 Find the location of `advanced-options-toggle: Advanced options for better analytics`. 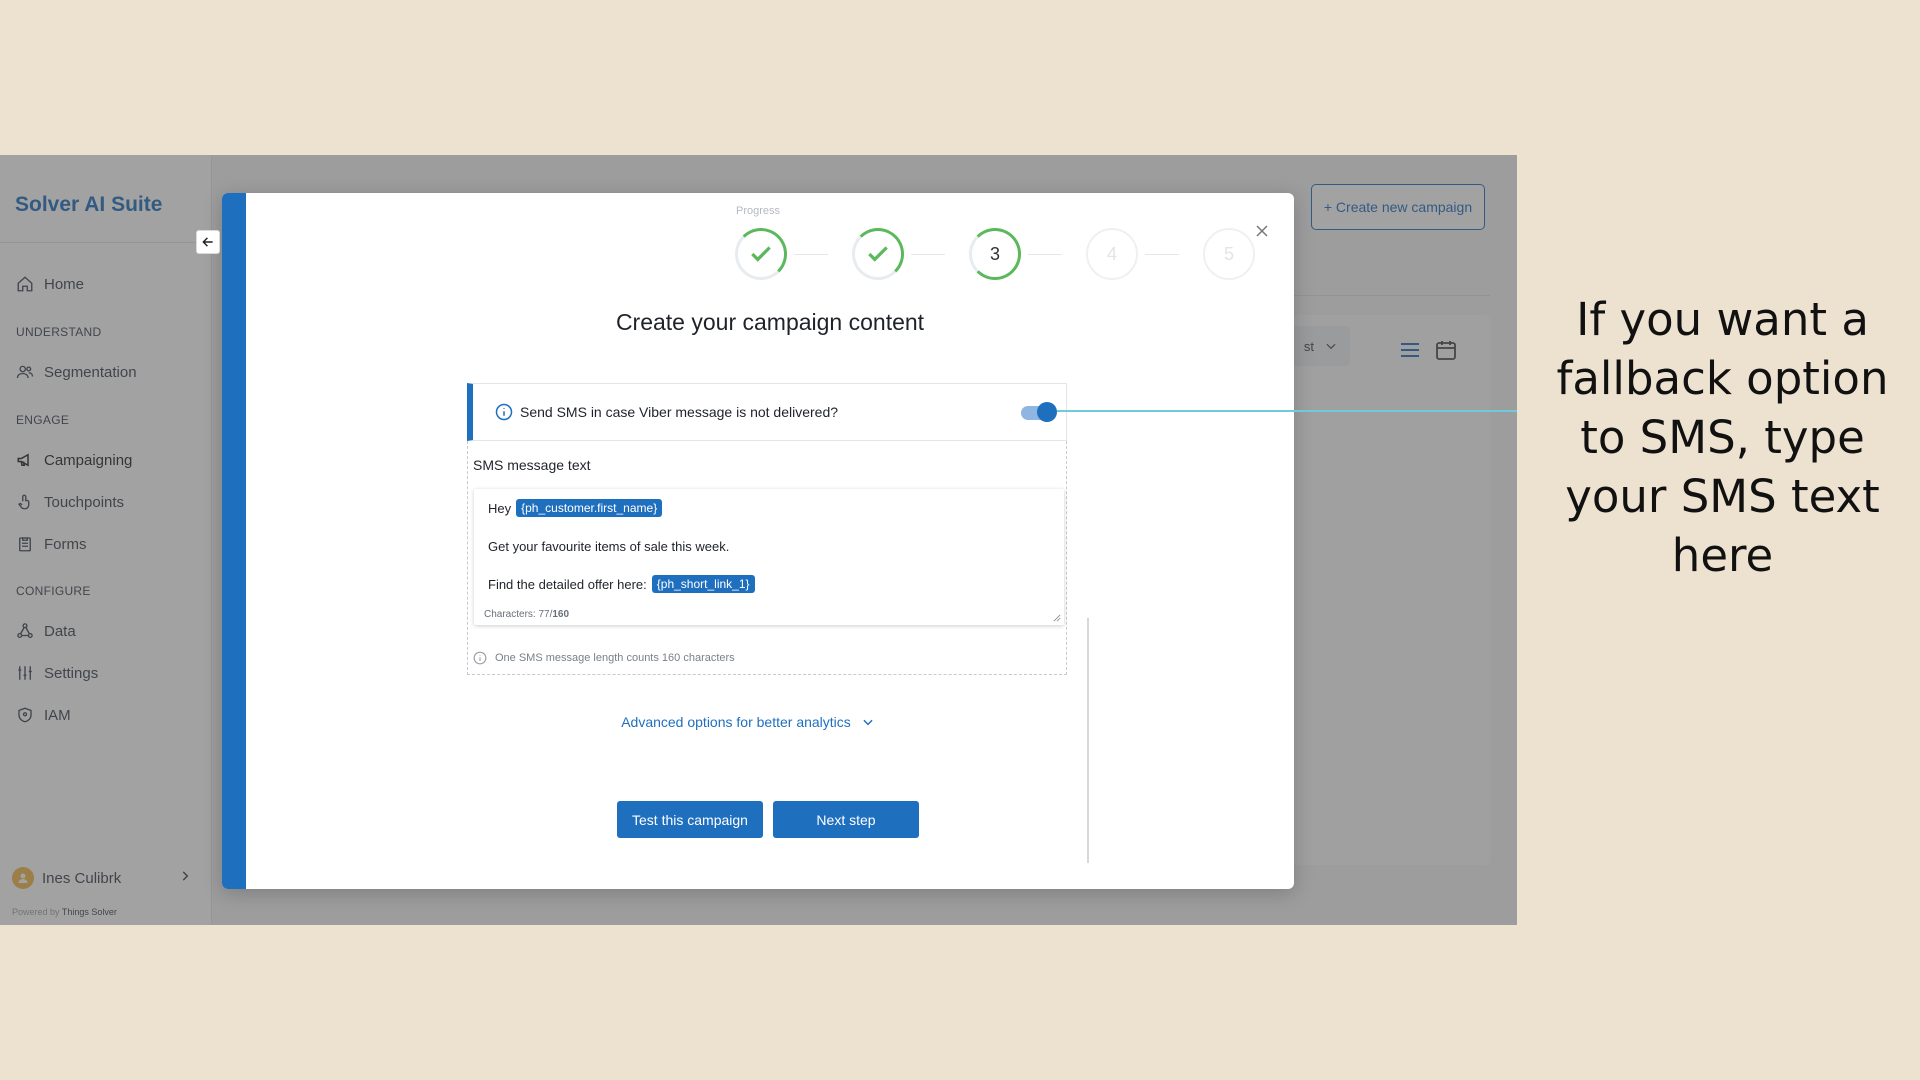

advanced-options-toggle: Advanced options for better analytics is located at coordinates (758, 722).